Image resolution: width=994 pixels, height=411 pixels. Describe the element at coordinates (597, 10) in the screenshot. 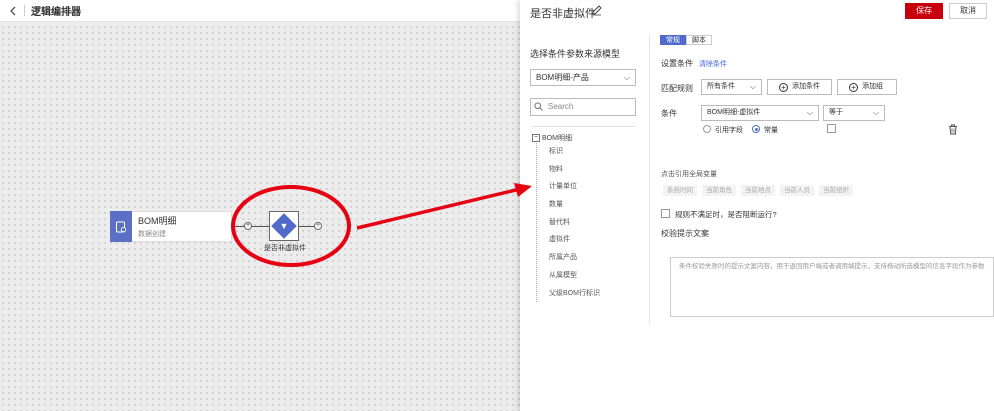

I see `edit-pencil-icon` at that location.